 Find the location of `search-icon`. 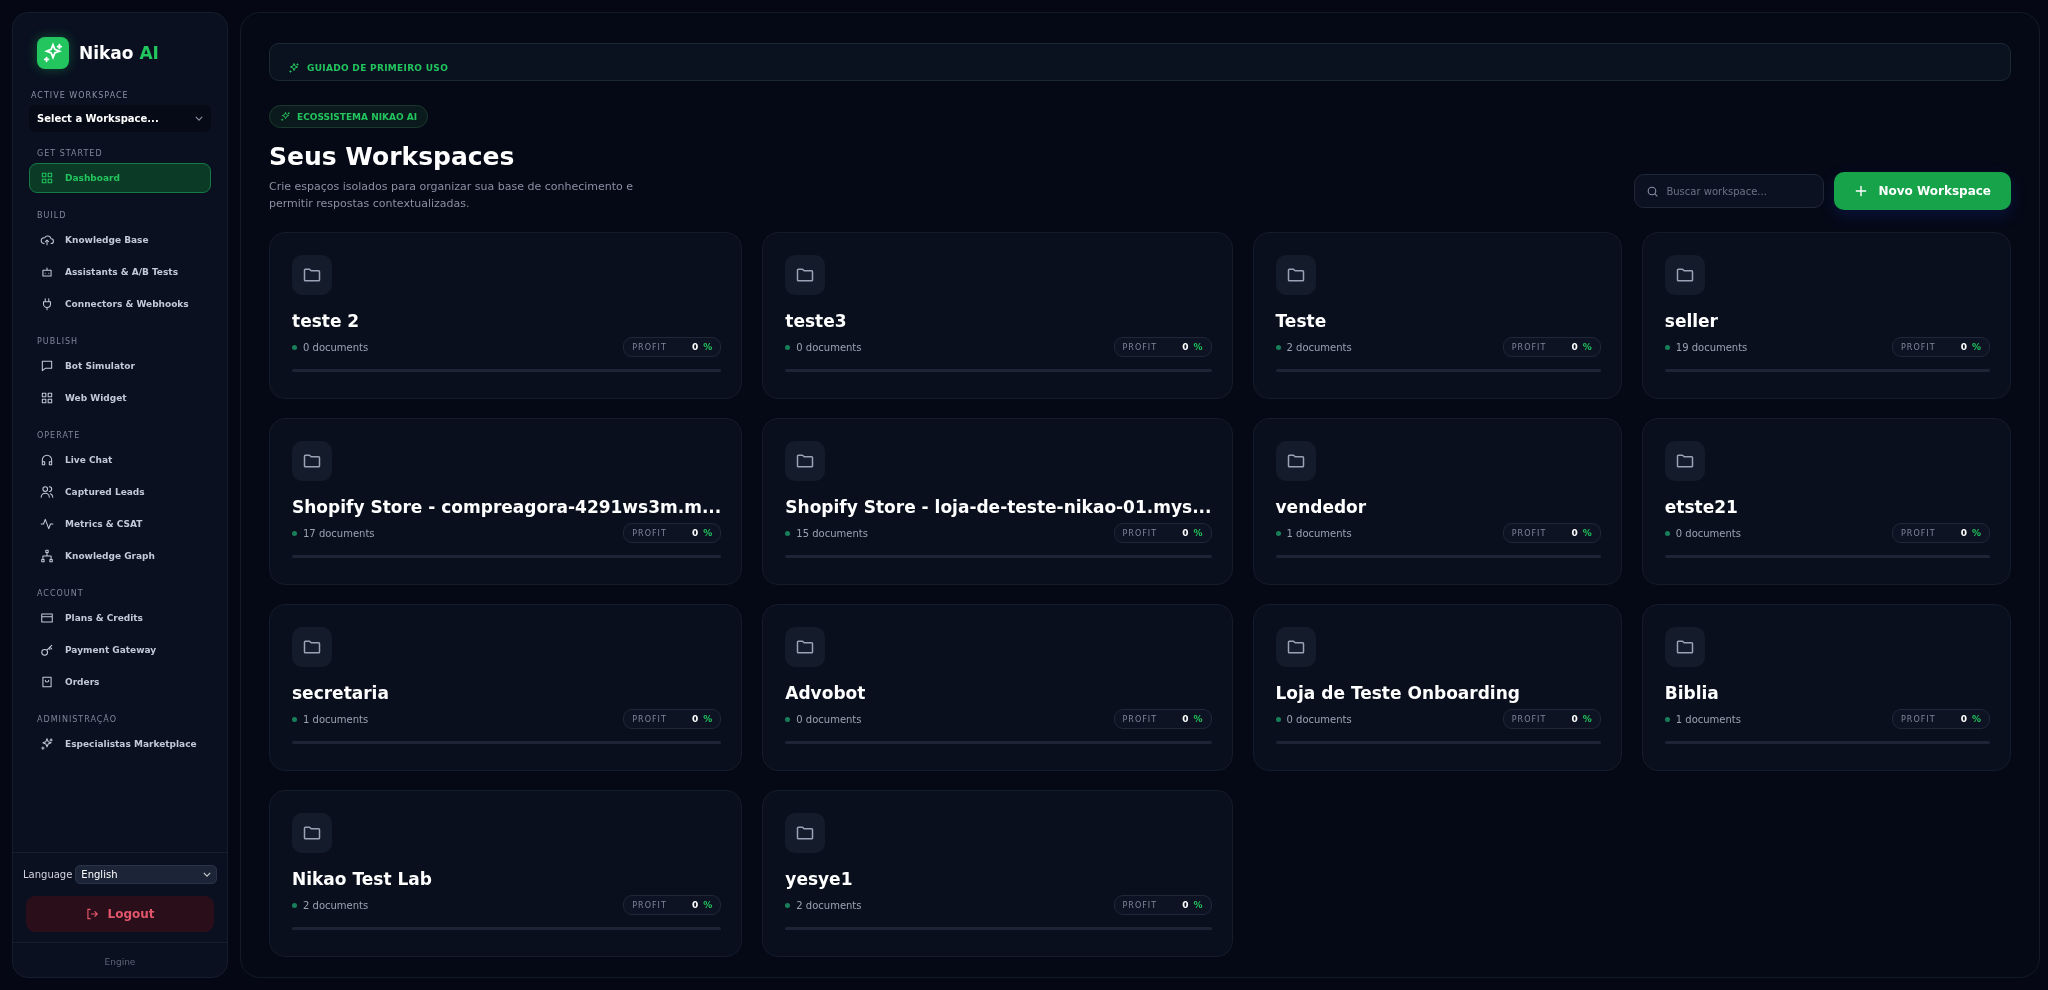

search-icon is located at coordinates (1653, 191).